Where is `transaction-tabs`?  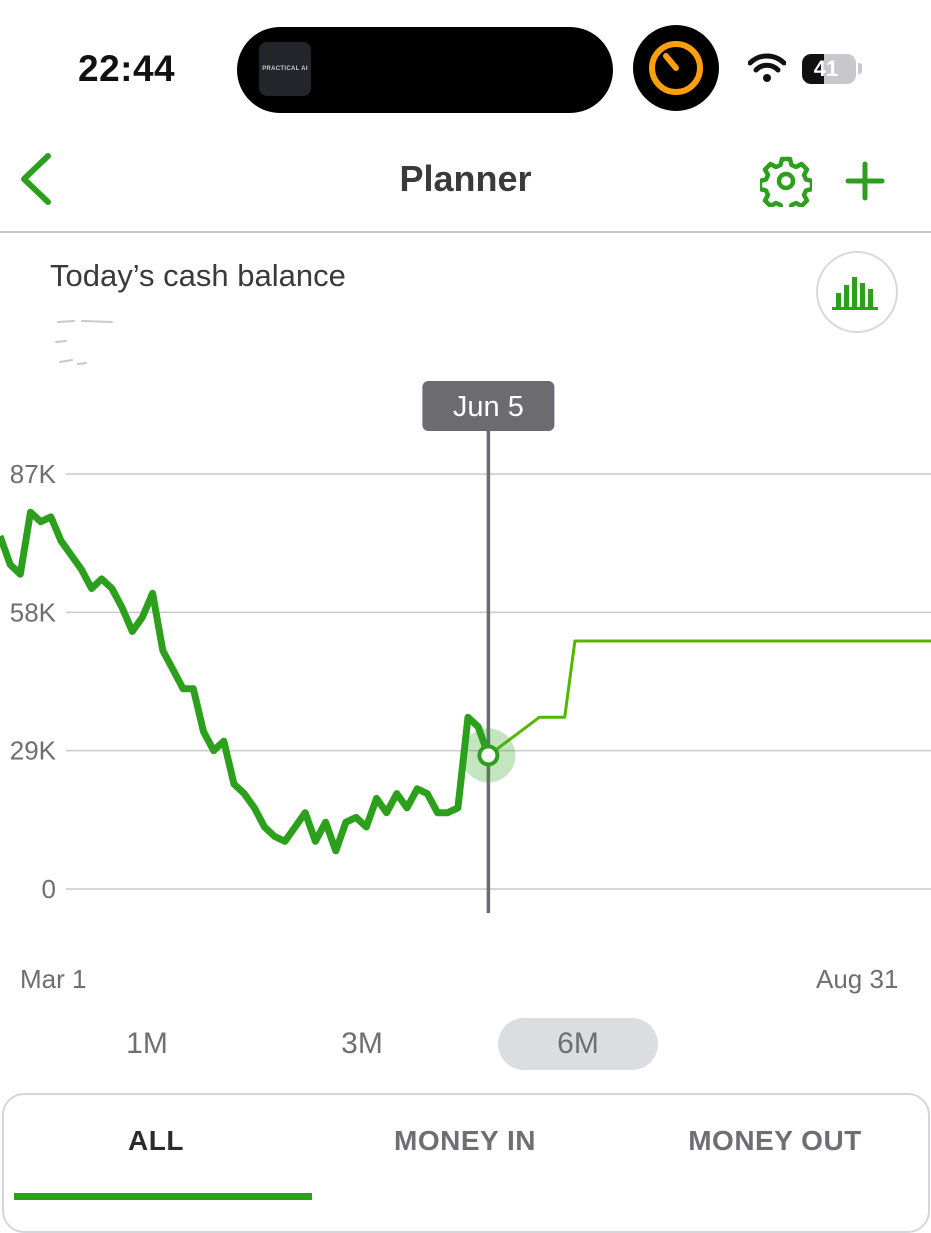 transaction-tabs is located at coordinates (466, 1163).